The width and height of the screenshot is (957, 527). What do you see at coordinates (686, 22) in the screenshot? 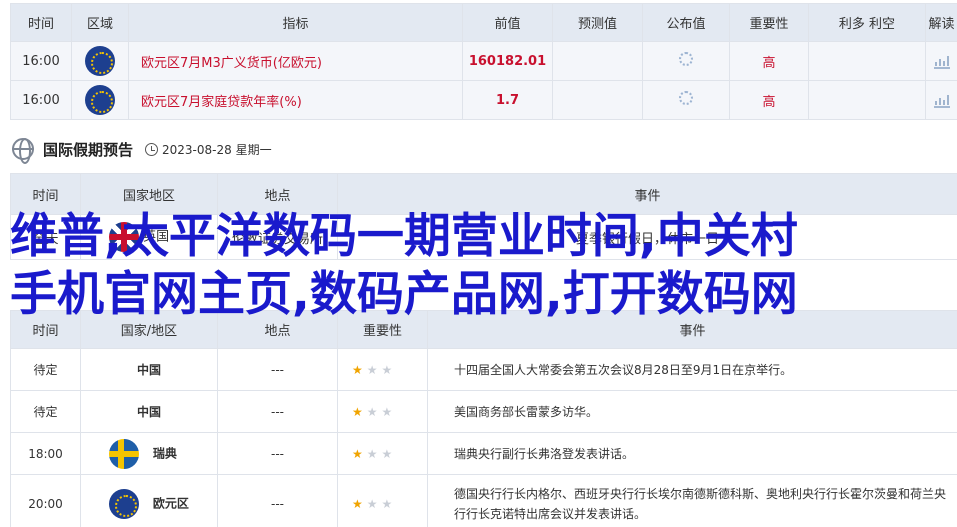
I see `col-actual: 公布值` at bounding box center [686, 22].